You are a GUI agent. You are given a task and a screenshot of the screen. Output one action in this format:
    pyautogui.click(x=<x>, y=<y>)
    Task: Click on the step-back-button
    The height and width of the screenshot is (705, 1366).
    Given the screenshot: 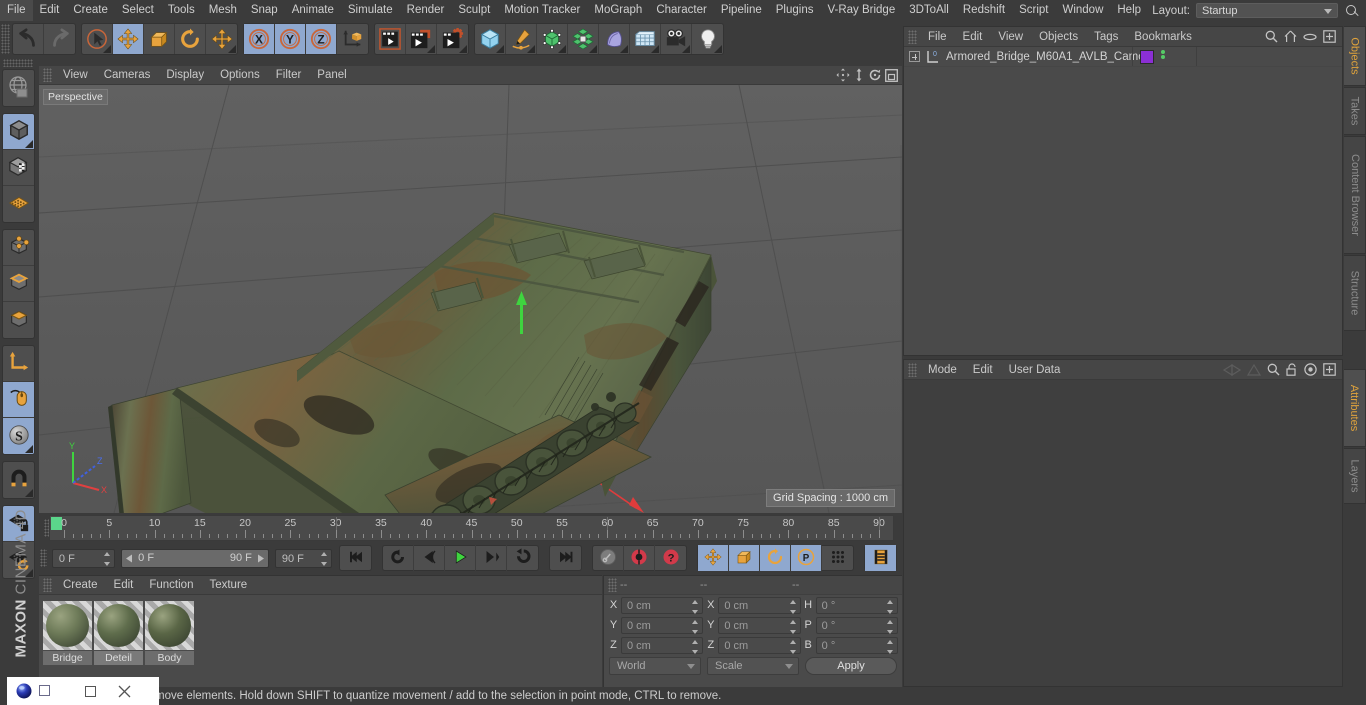 What is the action you would take?
    pyautogui.click(x=429, y=558)
    